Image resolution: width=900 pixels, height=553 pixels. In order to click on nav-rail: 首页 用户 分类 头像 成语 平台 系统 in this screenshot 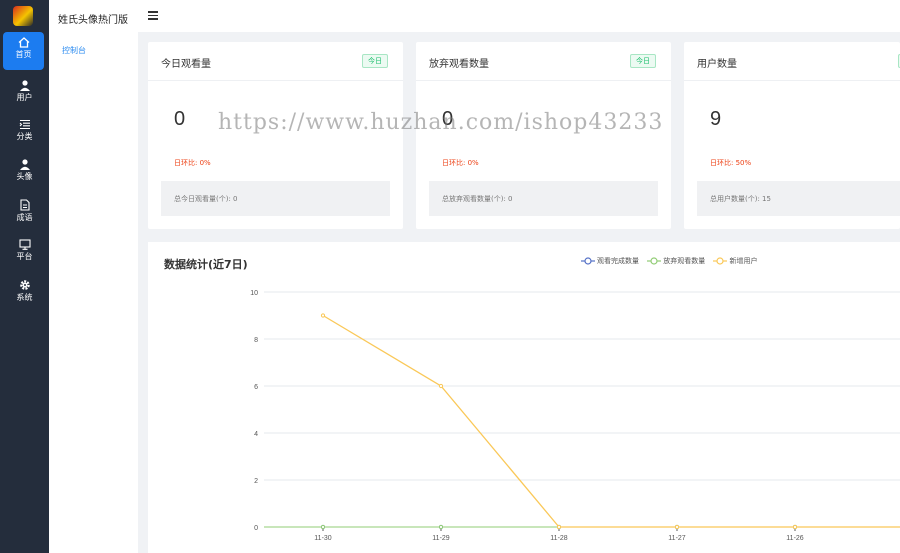, I will do `click(24, 276)`.